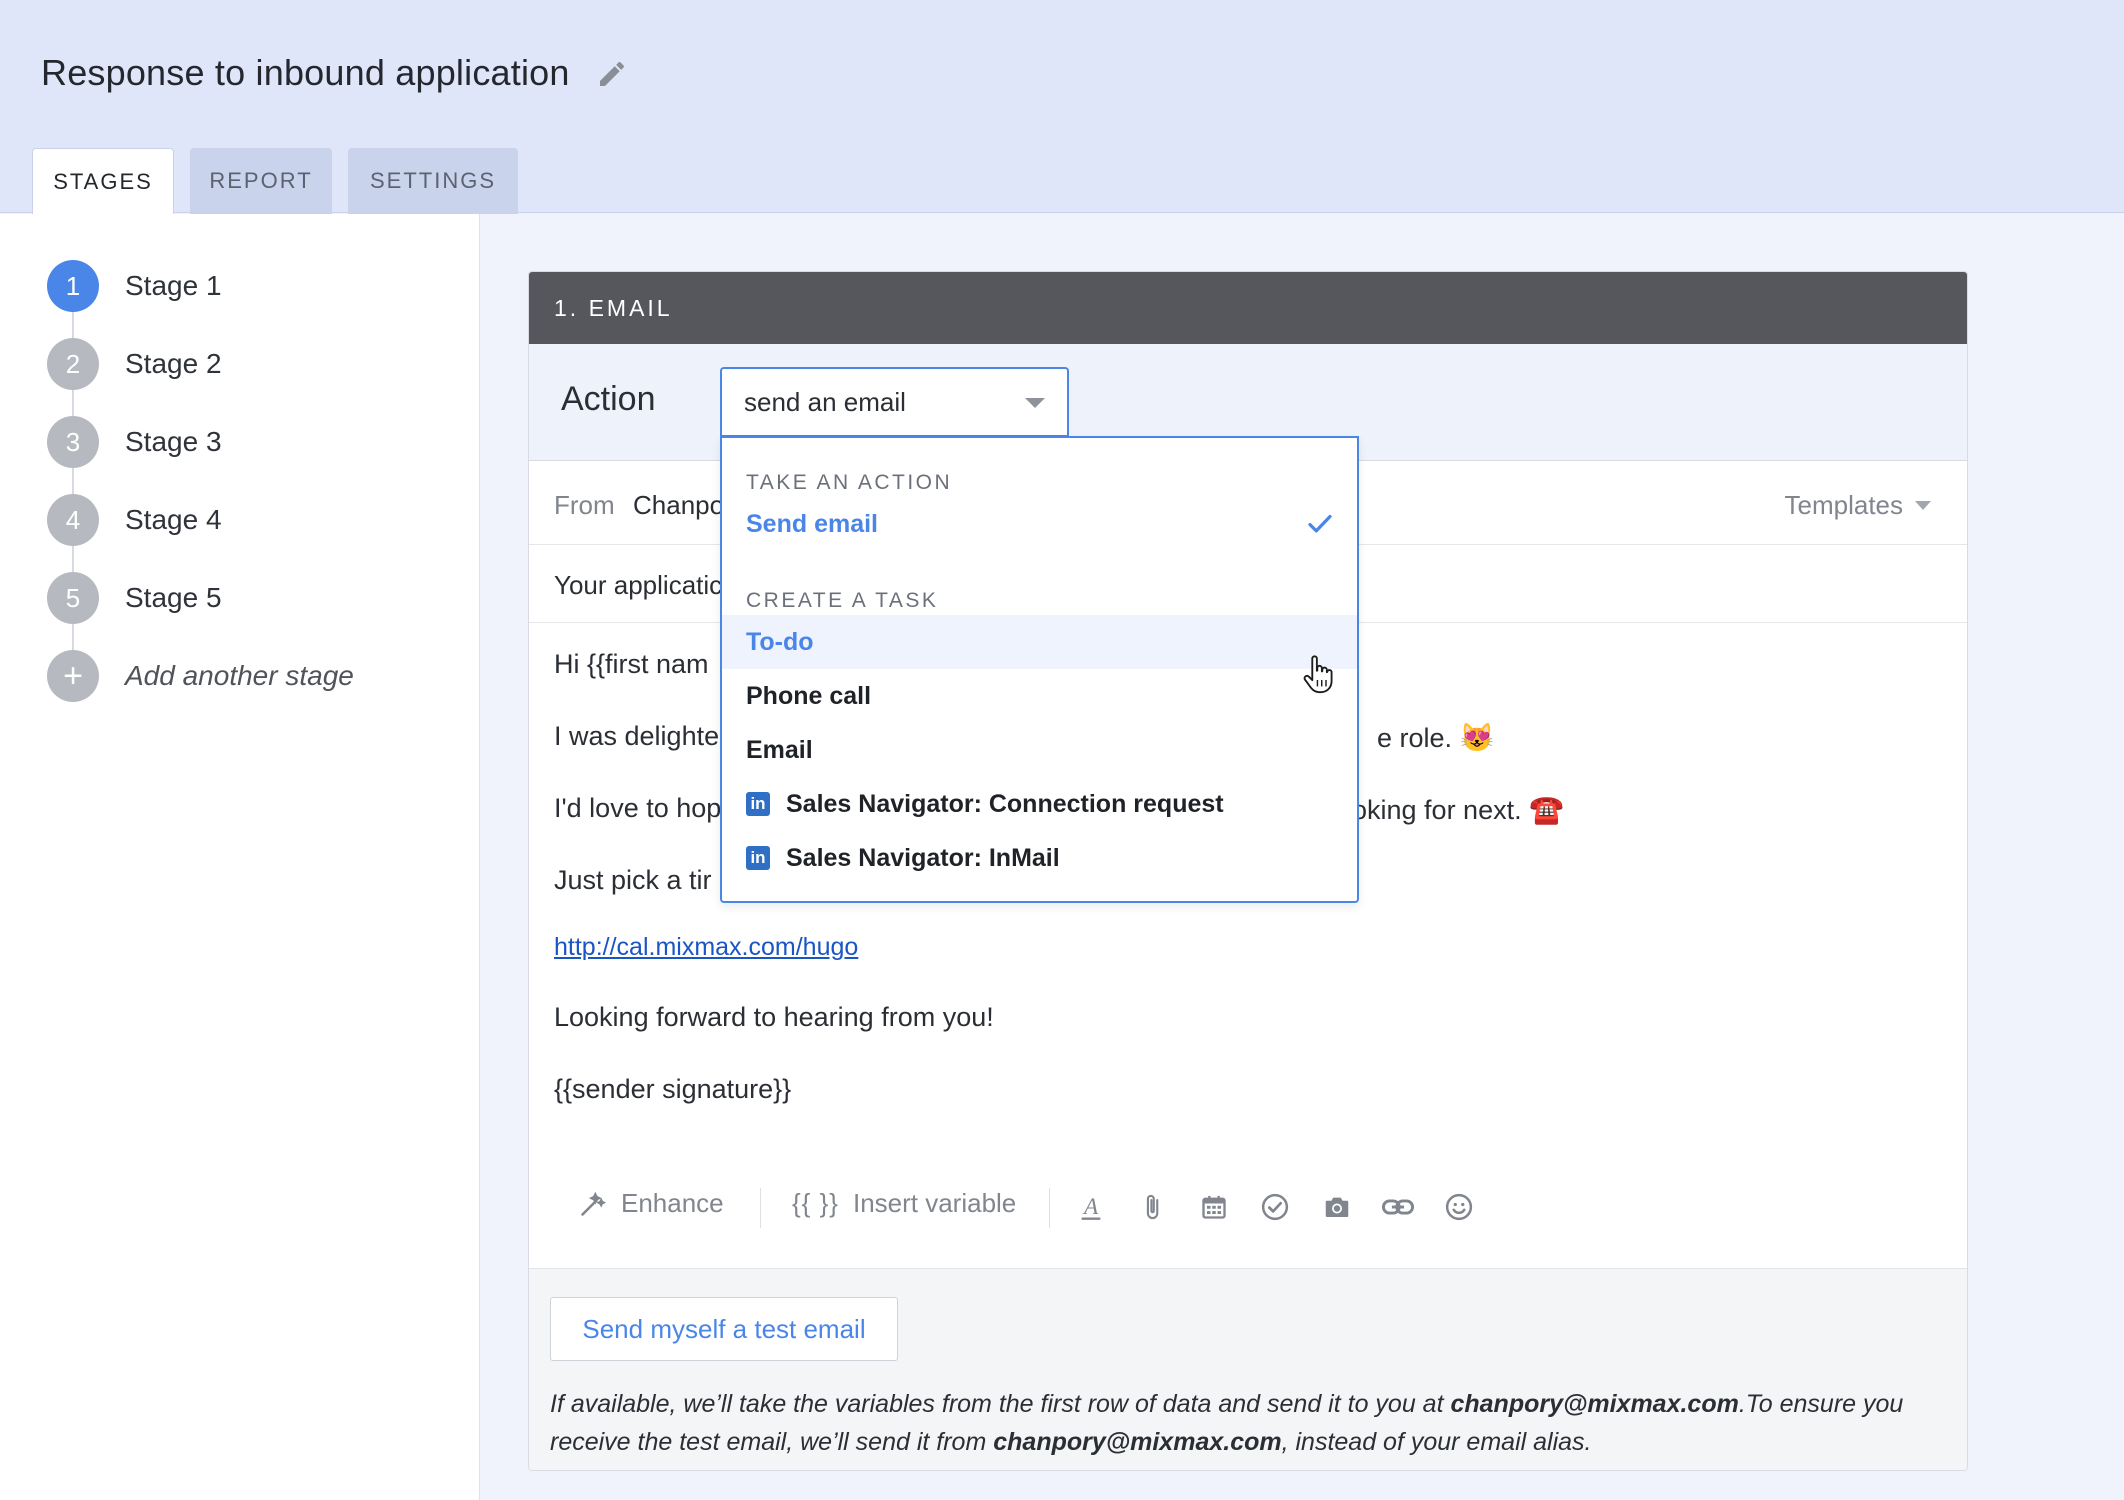  What do you see at coordinates (774, 1017) in the screenshot?
I see `body-line-closing: Looking forward to hearing from you!` at bounding box center [774, 1017].